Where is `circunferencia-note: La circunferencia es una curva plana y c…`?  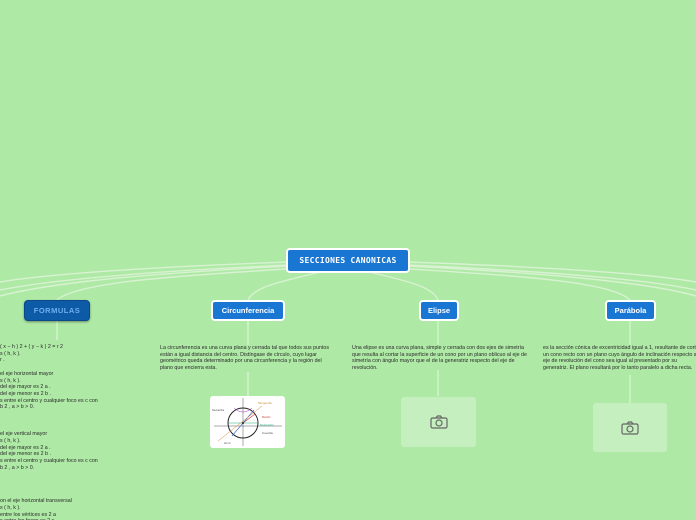
circunferencia-note: La circunferencia es una curva plana y c… is located at coordinates (245, 358).